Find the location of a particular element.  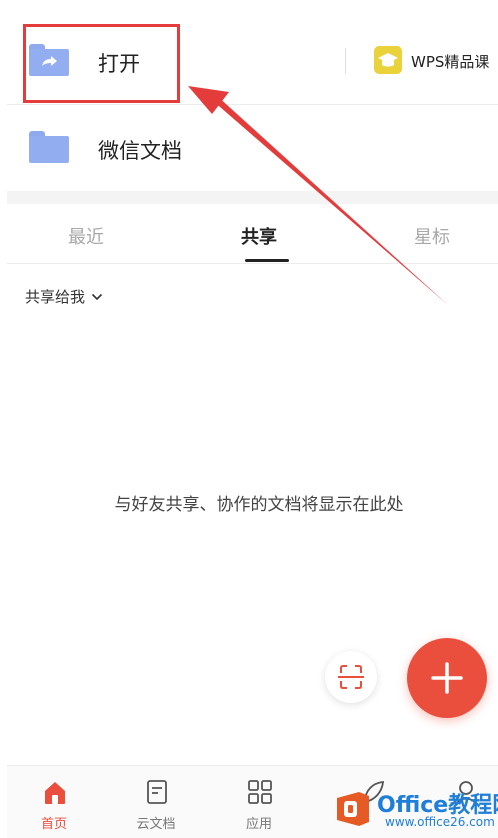

nav-apps: 应用 is located at coordinates (259, 802).